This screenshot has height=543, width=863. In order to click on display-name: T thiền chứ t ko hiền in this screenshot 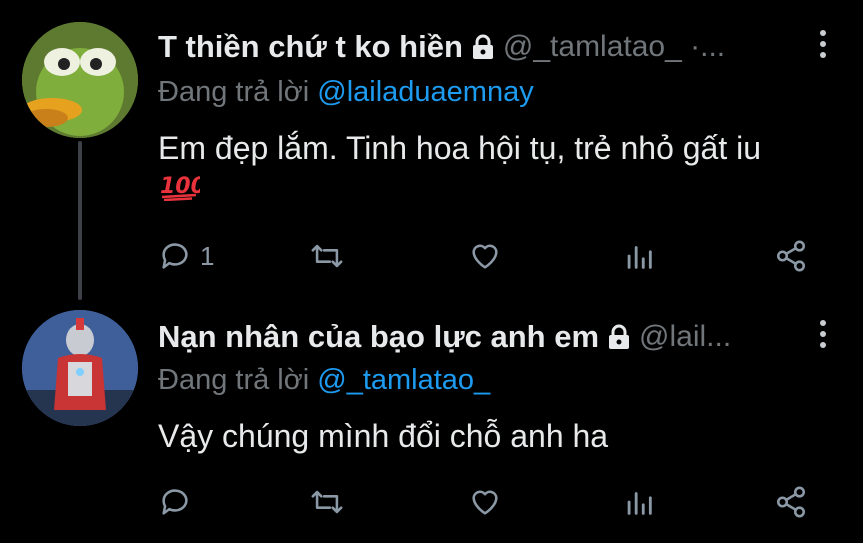, I will do `click(310, 47)`.